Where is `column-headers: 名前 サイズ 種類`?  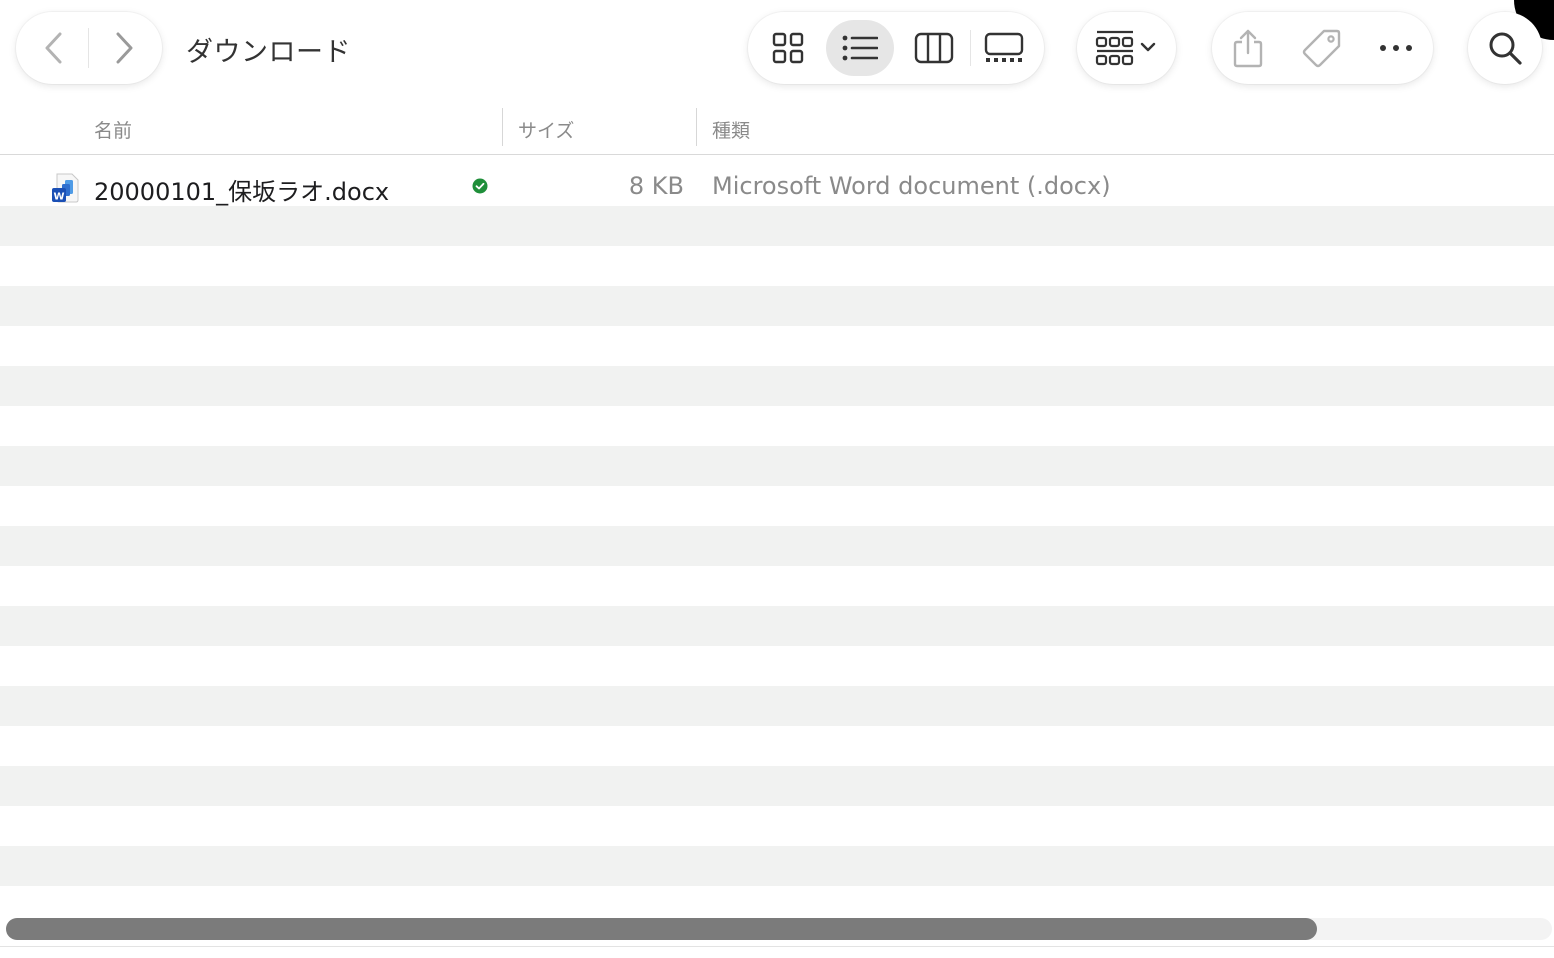
column-headers: 名前 サイズ 種類 is located at coordinates (777, 129).